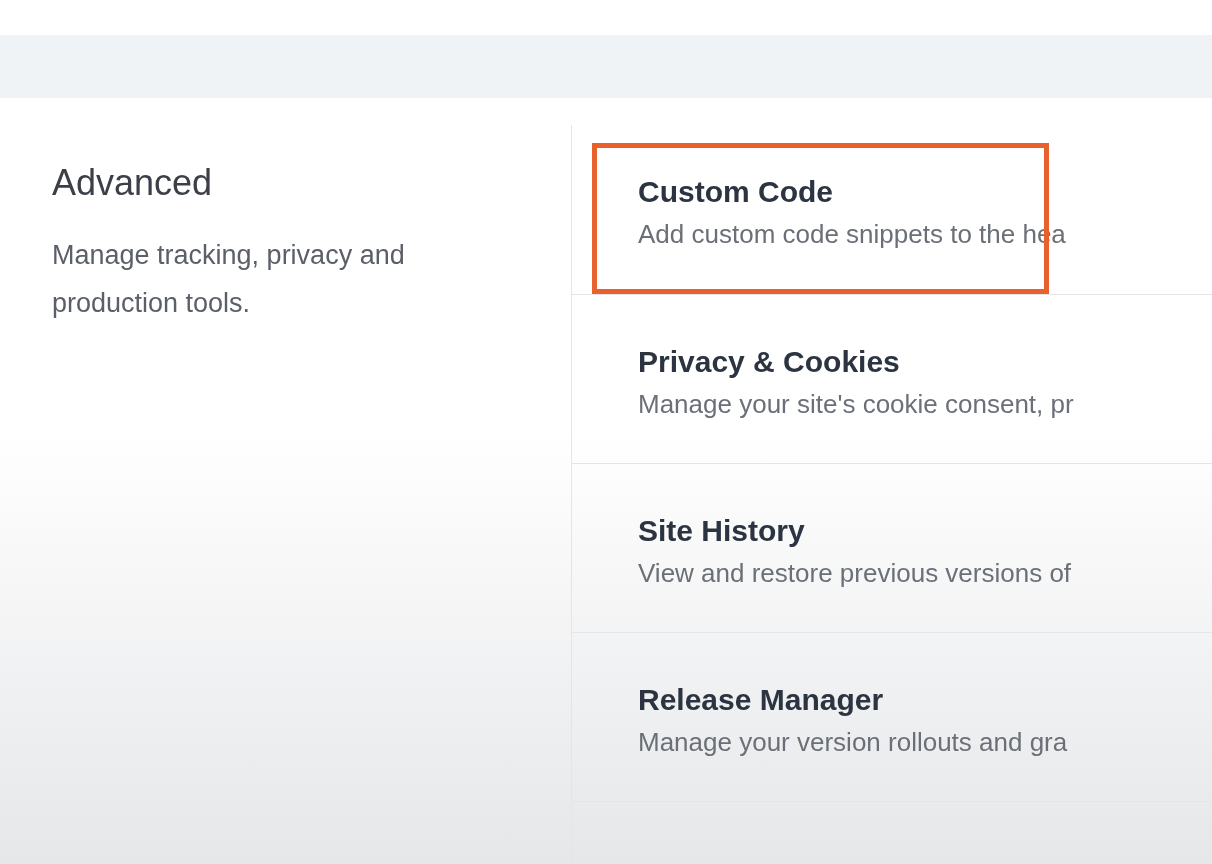 The image size is (1212, 864). I want to click on settings-item: Site History View and restore previous versions of, so click(891, 547).